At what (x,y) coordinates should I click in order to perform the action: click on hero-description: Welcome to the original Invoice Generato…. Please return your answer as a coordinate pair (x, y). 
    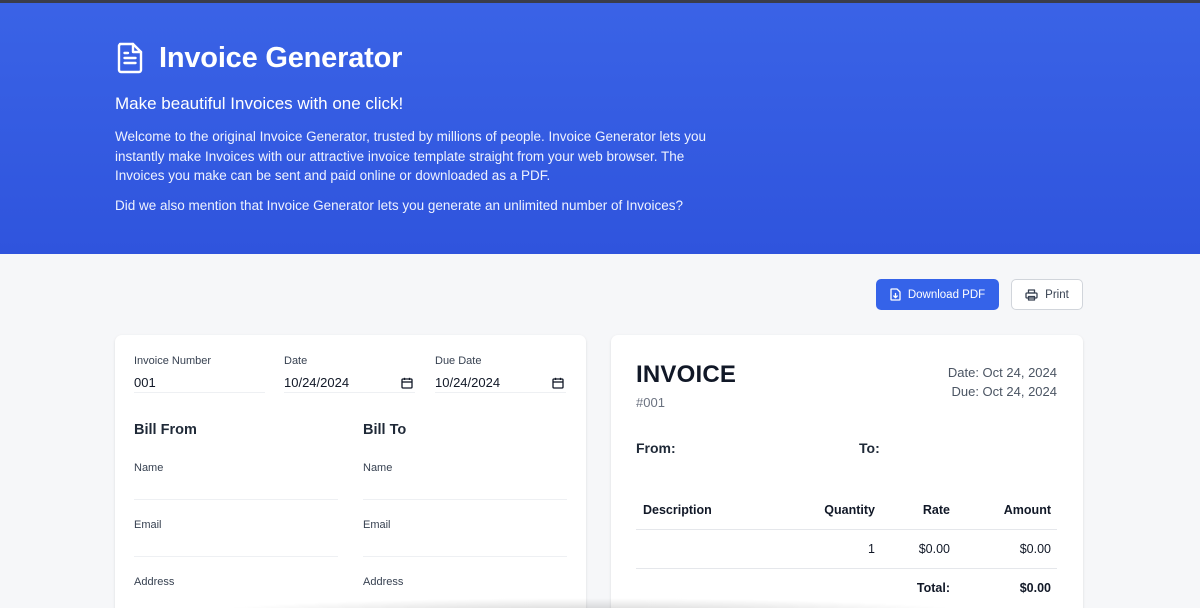
    Looking at the image, I should click on (411, 156).